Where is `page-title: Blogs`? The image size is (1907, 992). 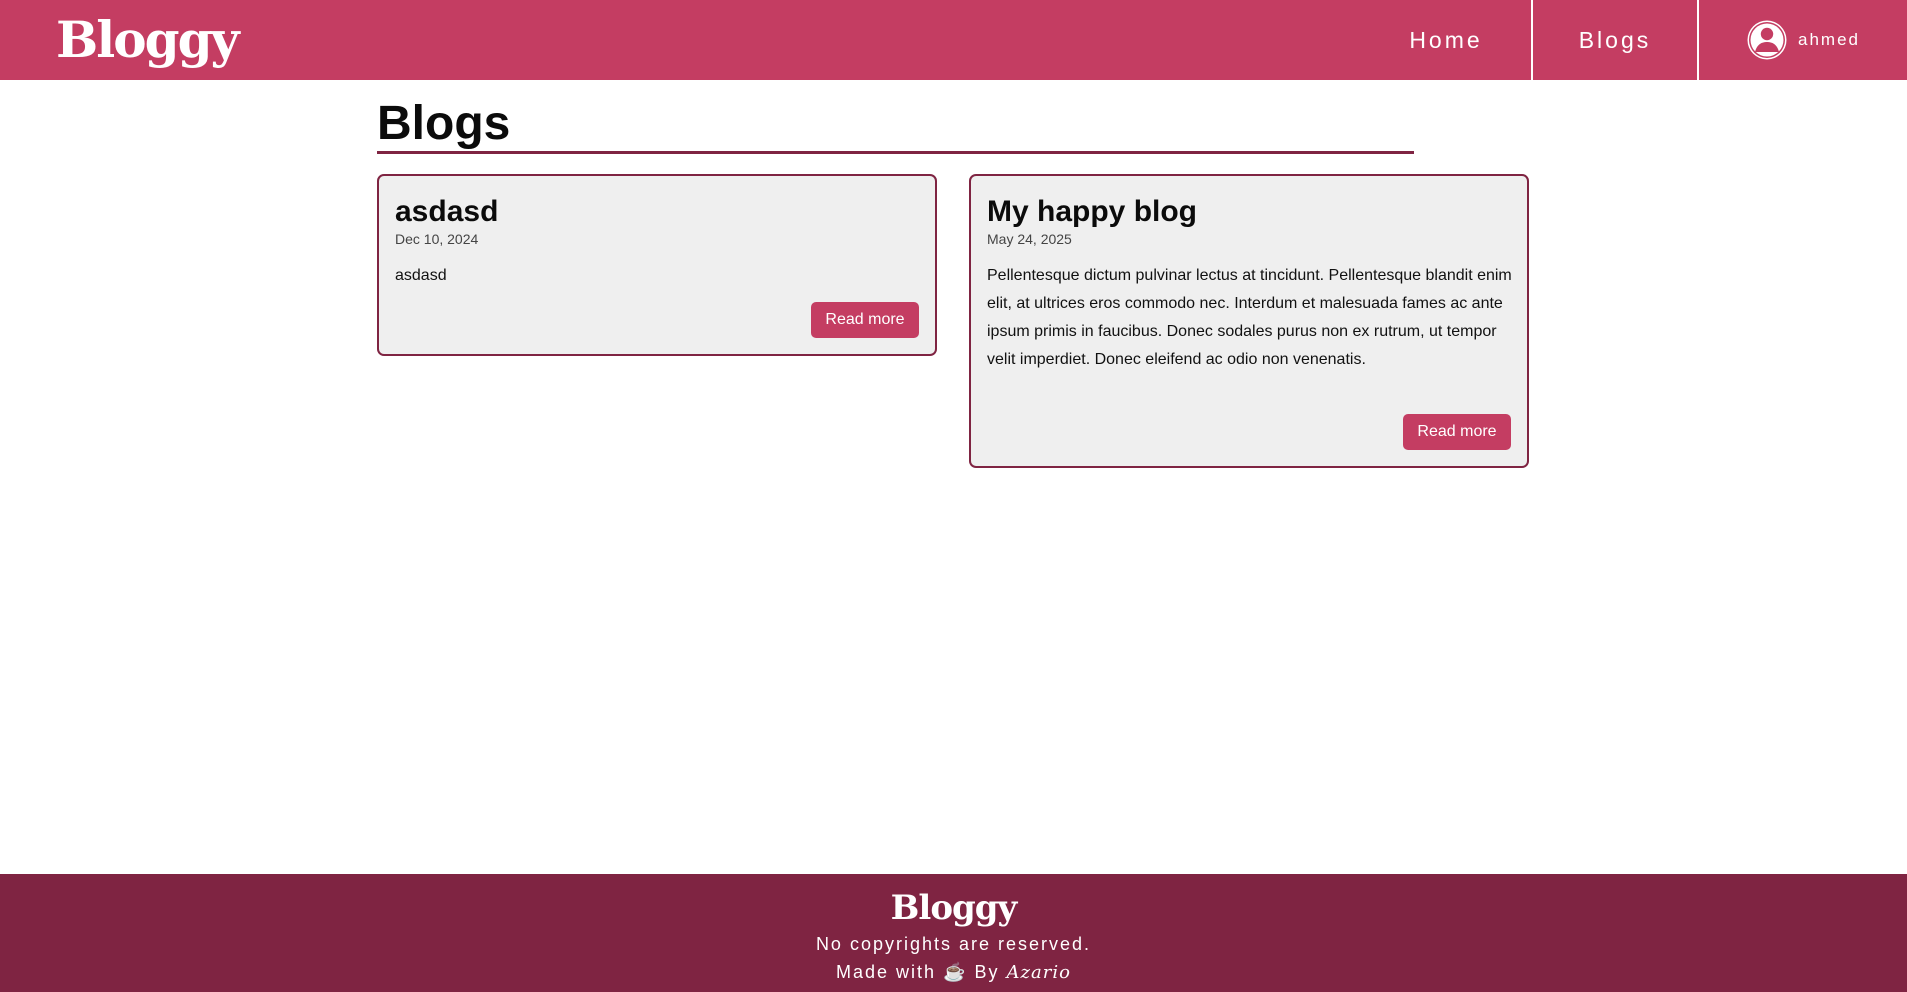 page-title: Blogs is located at coordinates (444, 123).